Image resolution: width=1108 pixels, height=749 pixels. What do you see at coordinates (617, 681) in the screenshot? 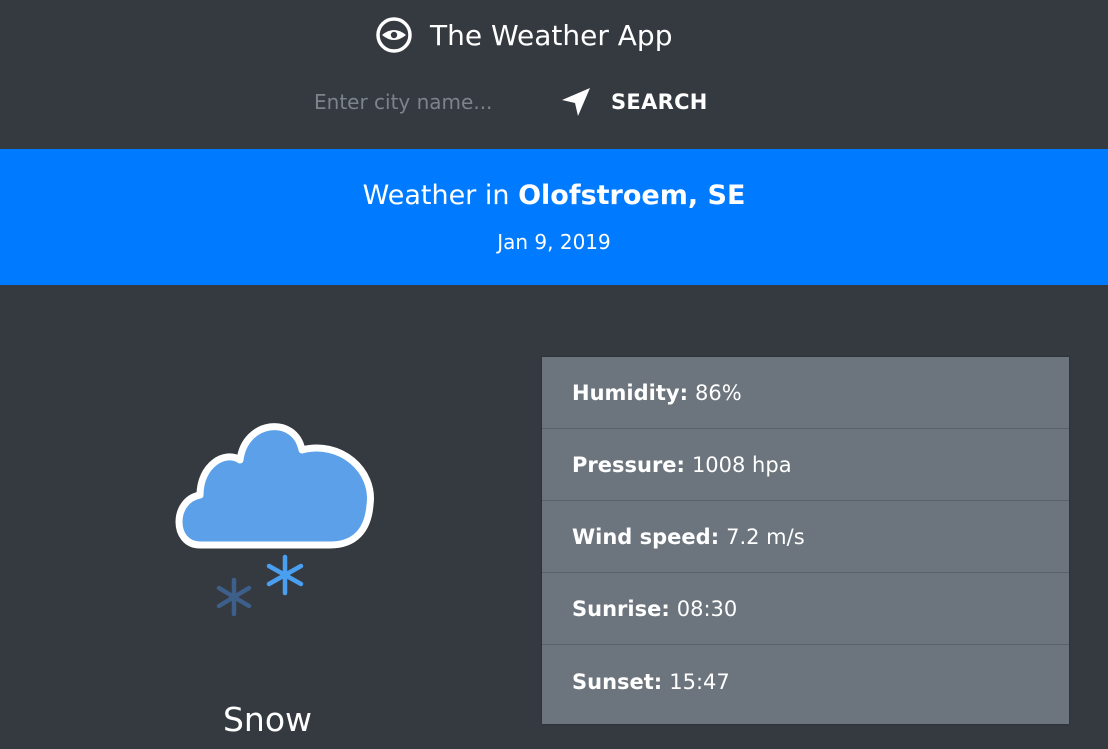
I see `detail-label: Sunset:` at bounding box center [617, 681].